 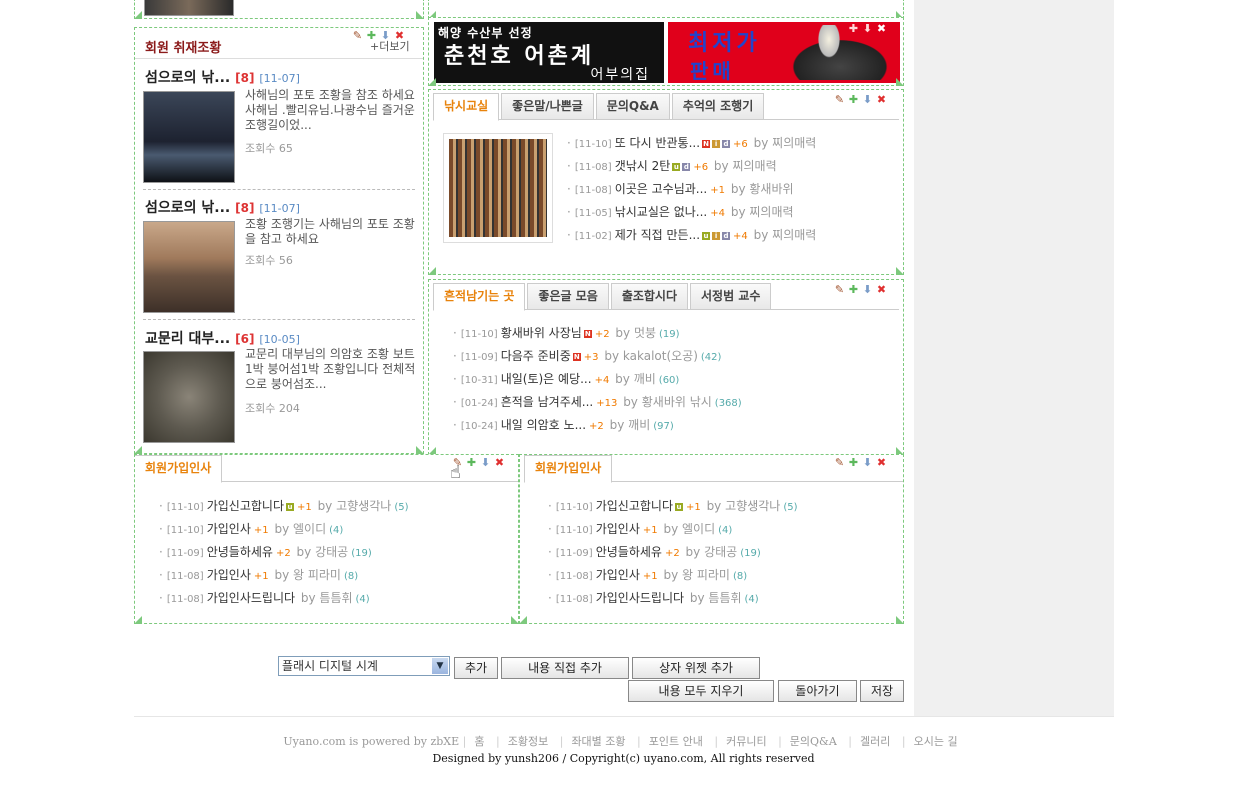 I want to click on save-button: 저장, so click(x=882, y=691).